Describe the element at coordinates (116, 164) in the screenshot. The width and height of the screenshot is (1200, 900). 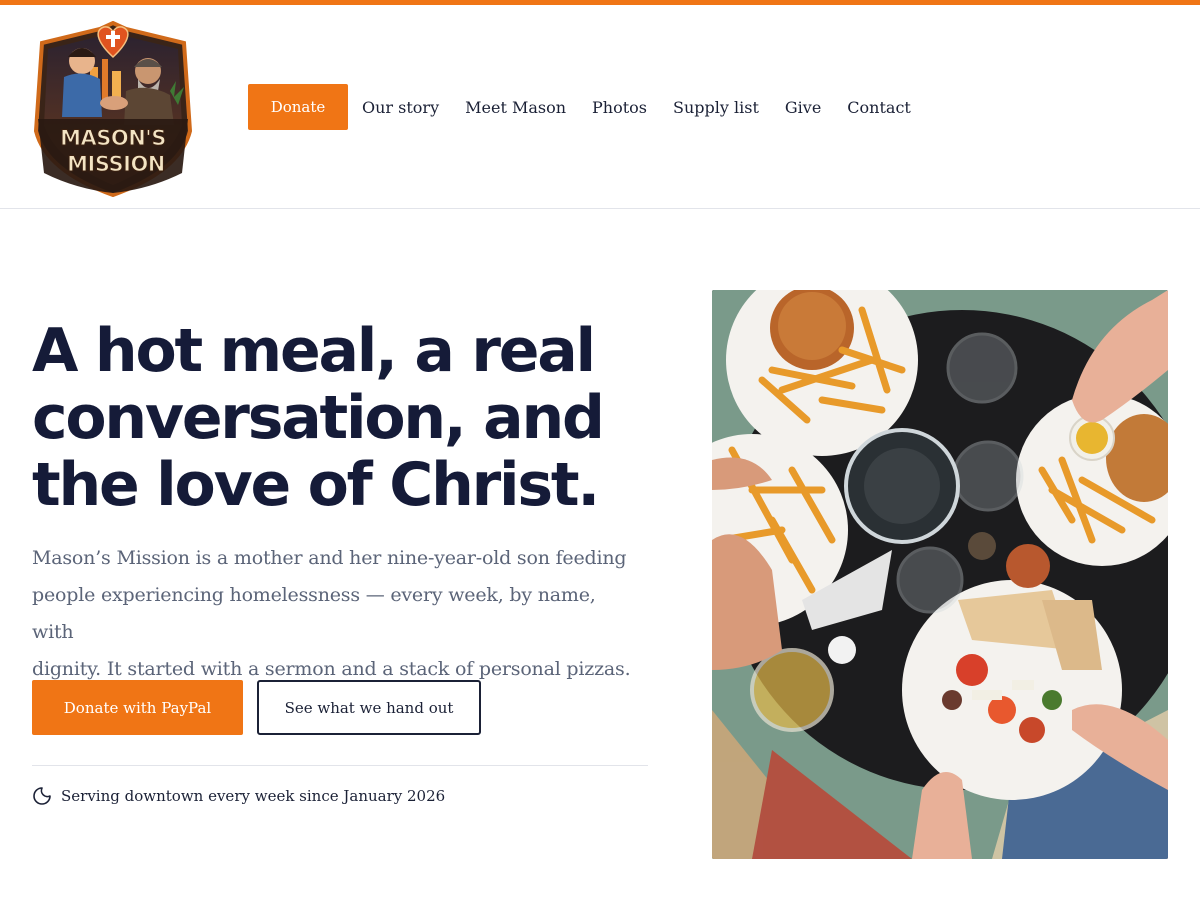
I see `logo-line-2: MISSION` at that location.